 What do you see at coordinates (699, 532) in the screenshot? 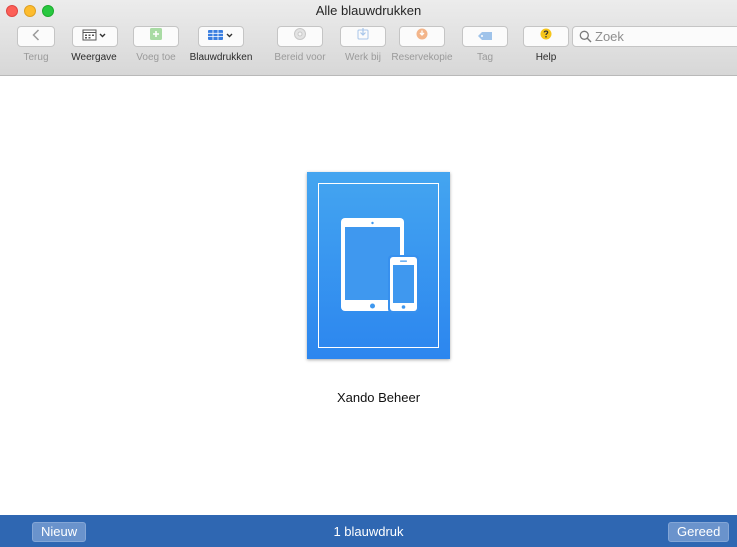
I see `done-button: Gereed` at bounding box center [699, 532].